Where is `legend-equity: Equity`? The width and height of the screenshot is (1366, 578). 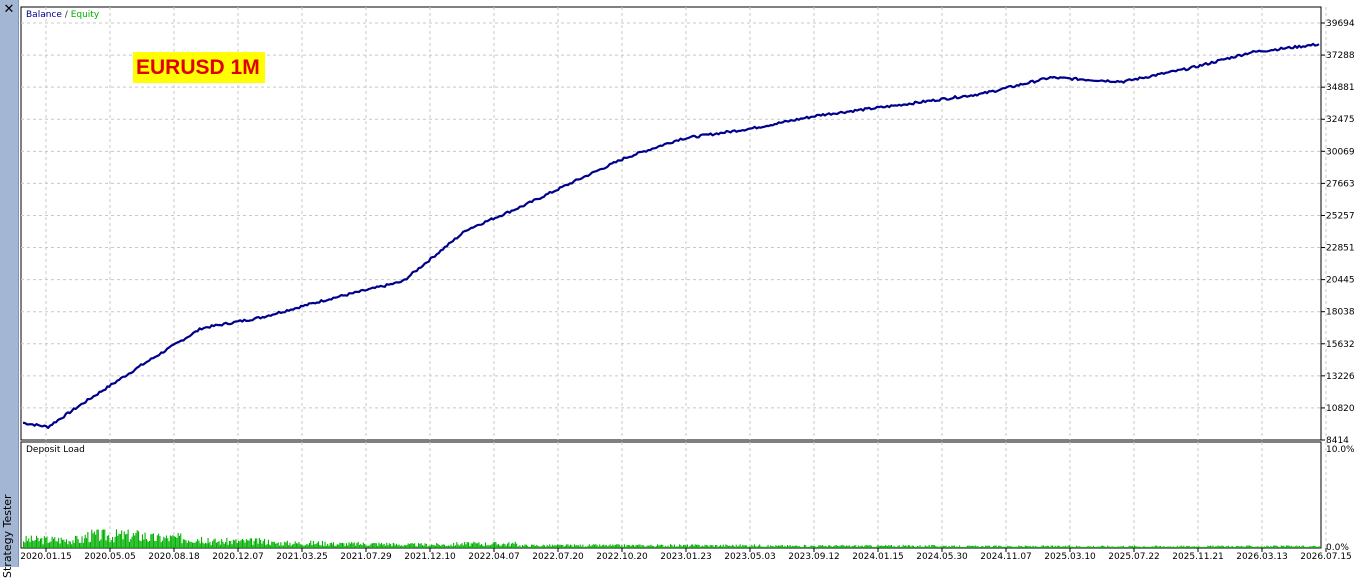
legend-equity: Equity is located at coordinates (85, 15).